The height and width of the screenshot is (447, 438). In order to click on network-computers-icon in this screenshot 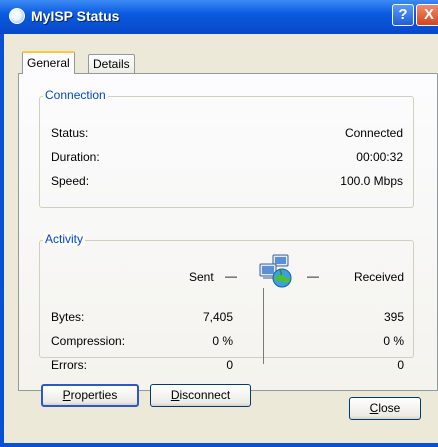, I will do `click(275, 271)`.